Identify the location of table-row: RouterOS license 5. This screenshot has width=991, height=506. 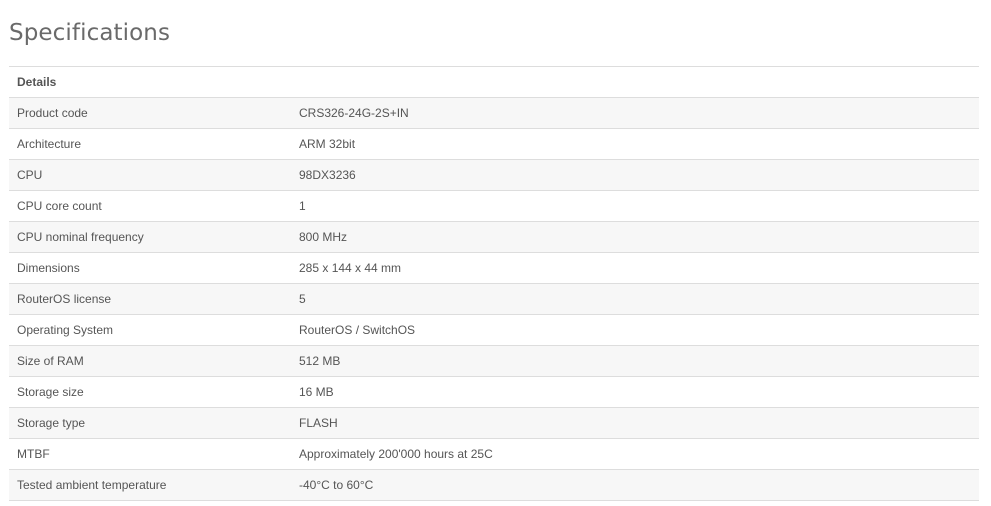
(494, 299).